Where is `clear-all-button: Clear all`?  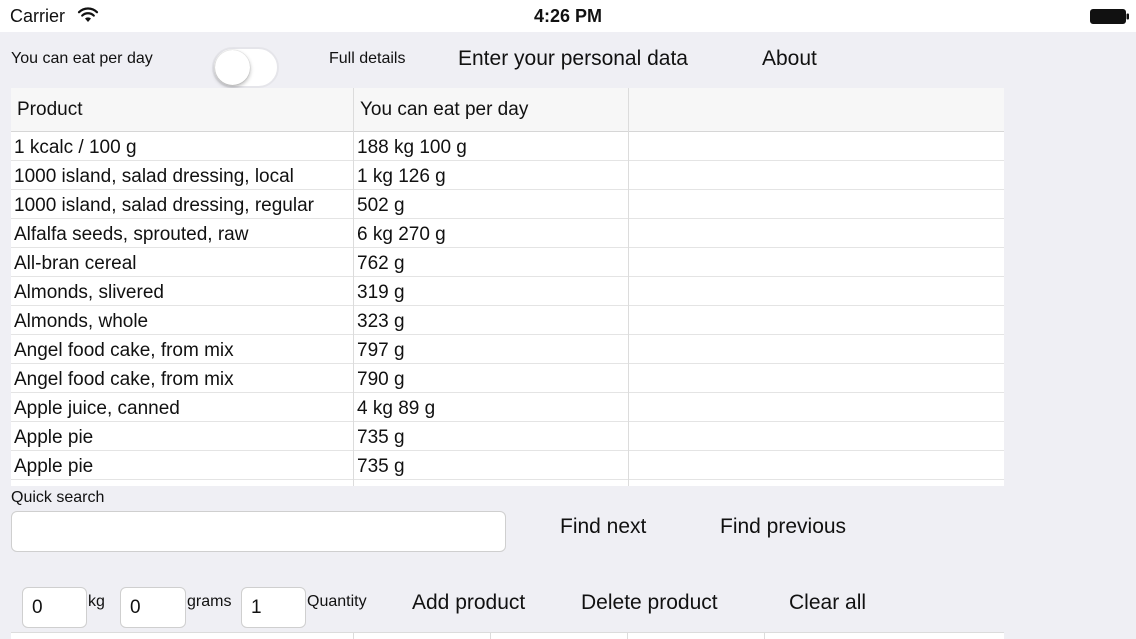 clear-all-button: Clear all is located at coordinates (827, 603).